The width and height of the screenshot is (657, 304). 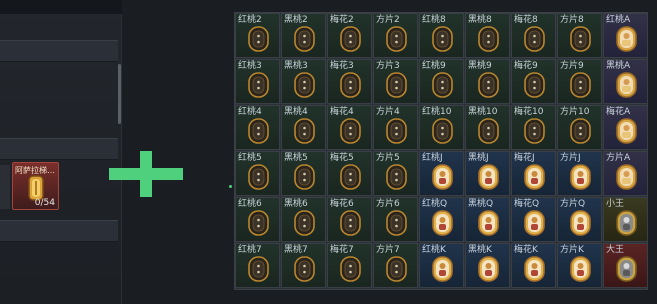 I want to click on card-slot: 梅花3, so click(x=349, y=81).